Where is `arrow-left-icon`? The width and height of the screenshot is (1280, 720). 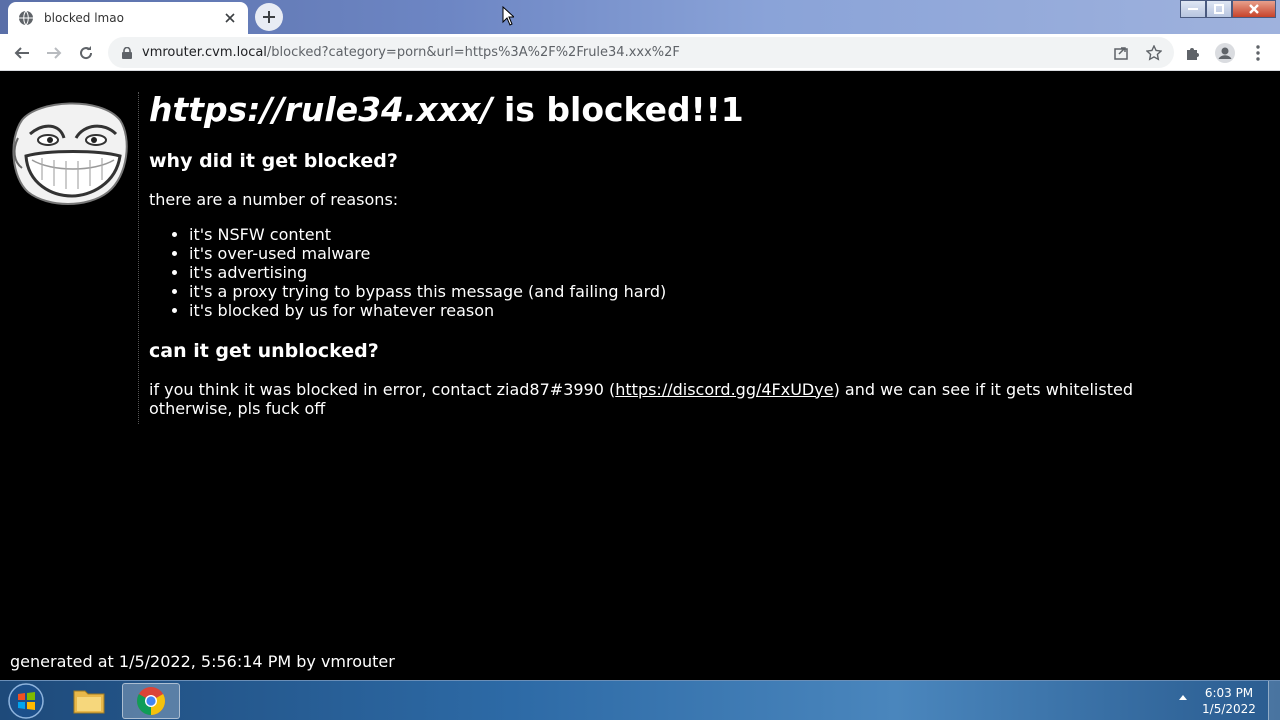
arrow-left-icon is located at coordinates (21, 53).